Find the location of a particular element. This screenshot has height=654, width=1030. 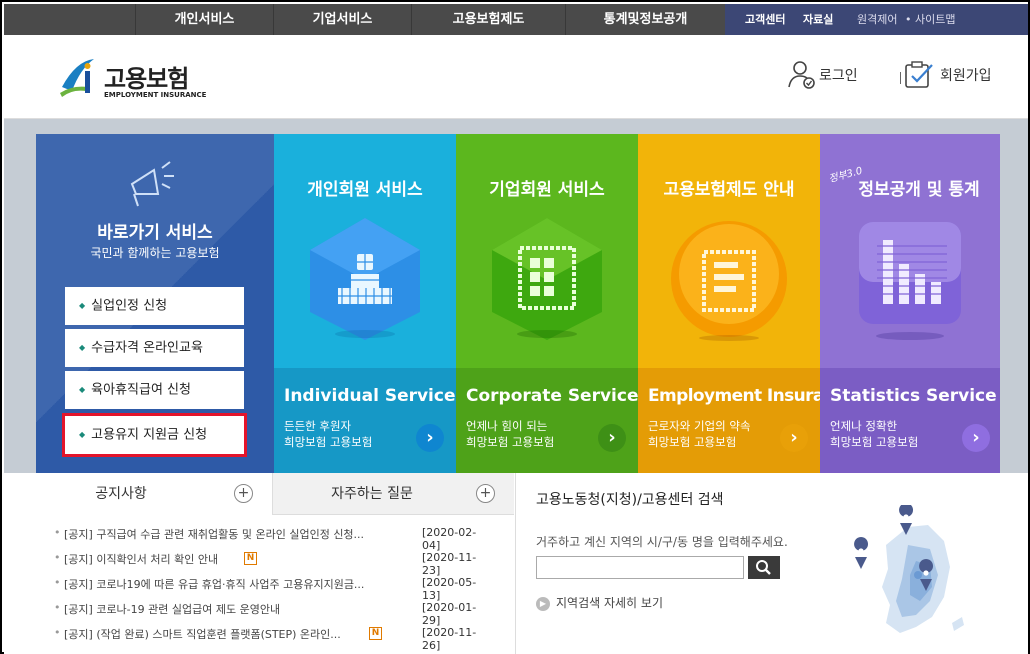

util-remote-control: 원격제어 is located at coordinates (877, 19).